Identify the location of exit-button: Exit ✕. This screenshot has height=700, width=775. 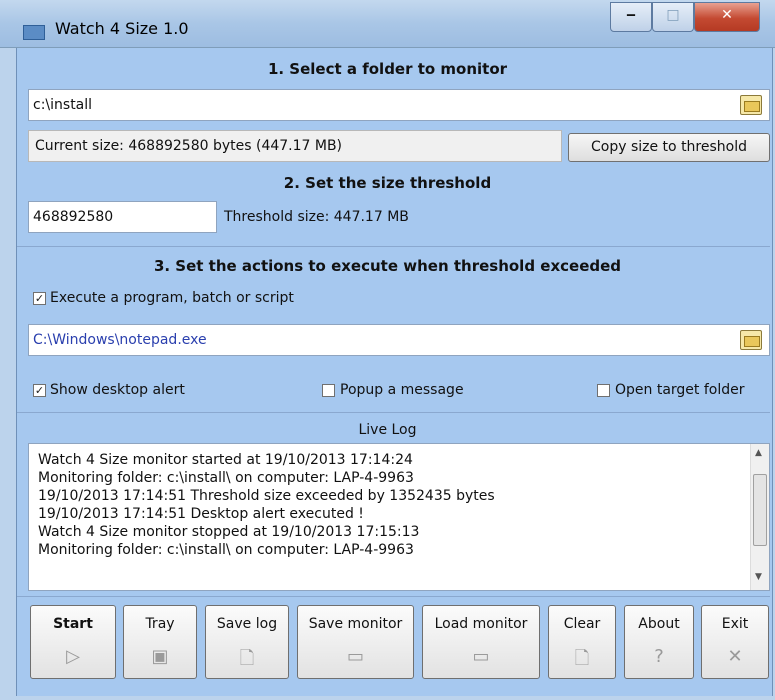
(735, 642).